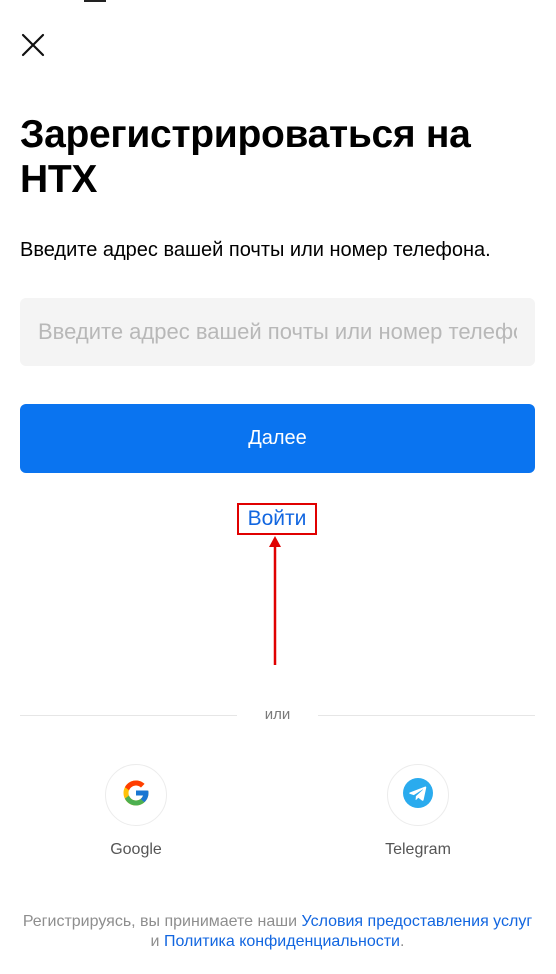 The image size is (556, 974). I want to click on status-bar-fragment, so click(95, 1).